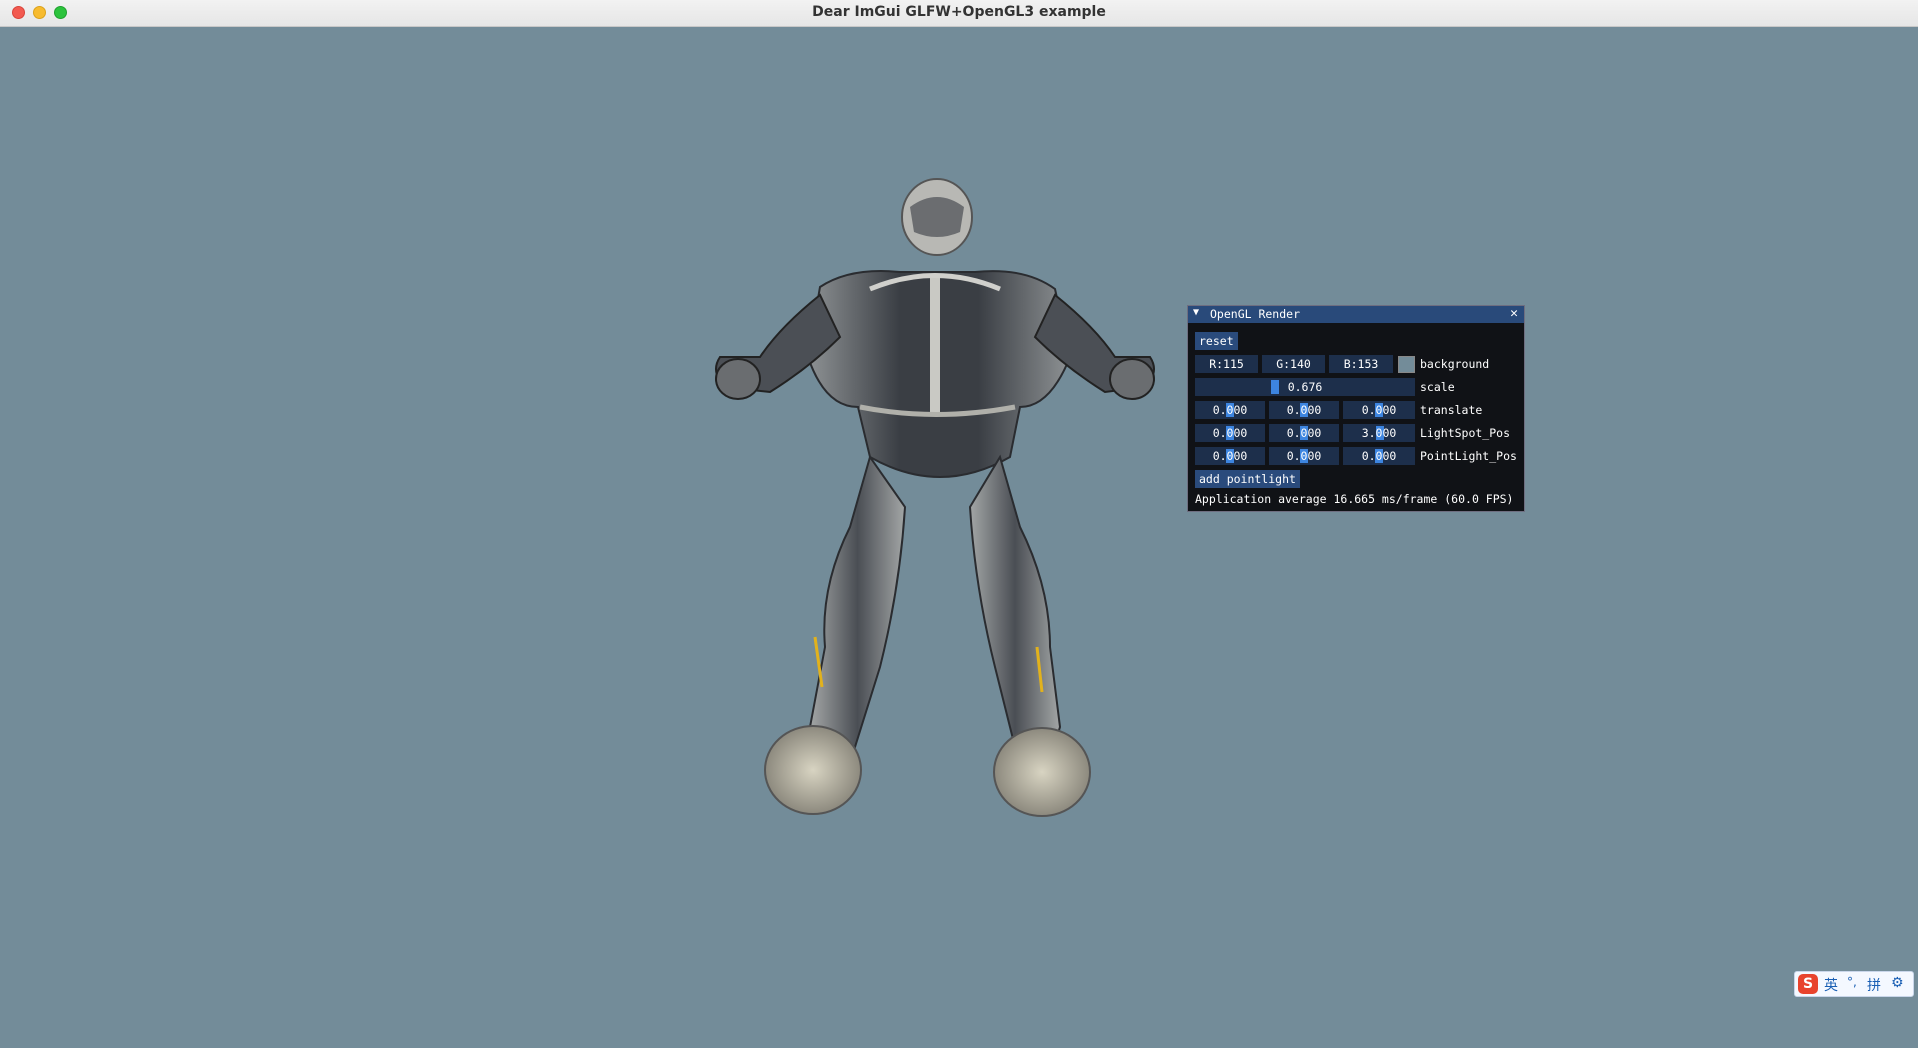 The image size is (1918, 1048). I want to click on translate-label: translate, so click(1451, 410).